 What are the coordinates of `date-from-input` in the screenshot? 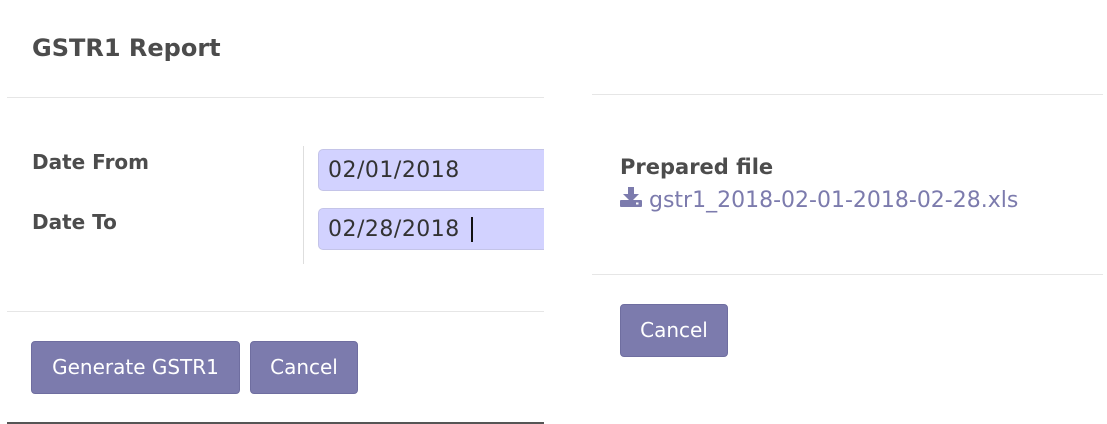 It's located at (431, 170).